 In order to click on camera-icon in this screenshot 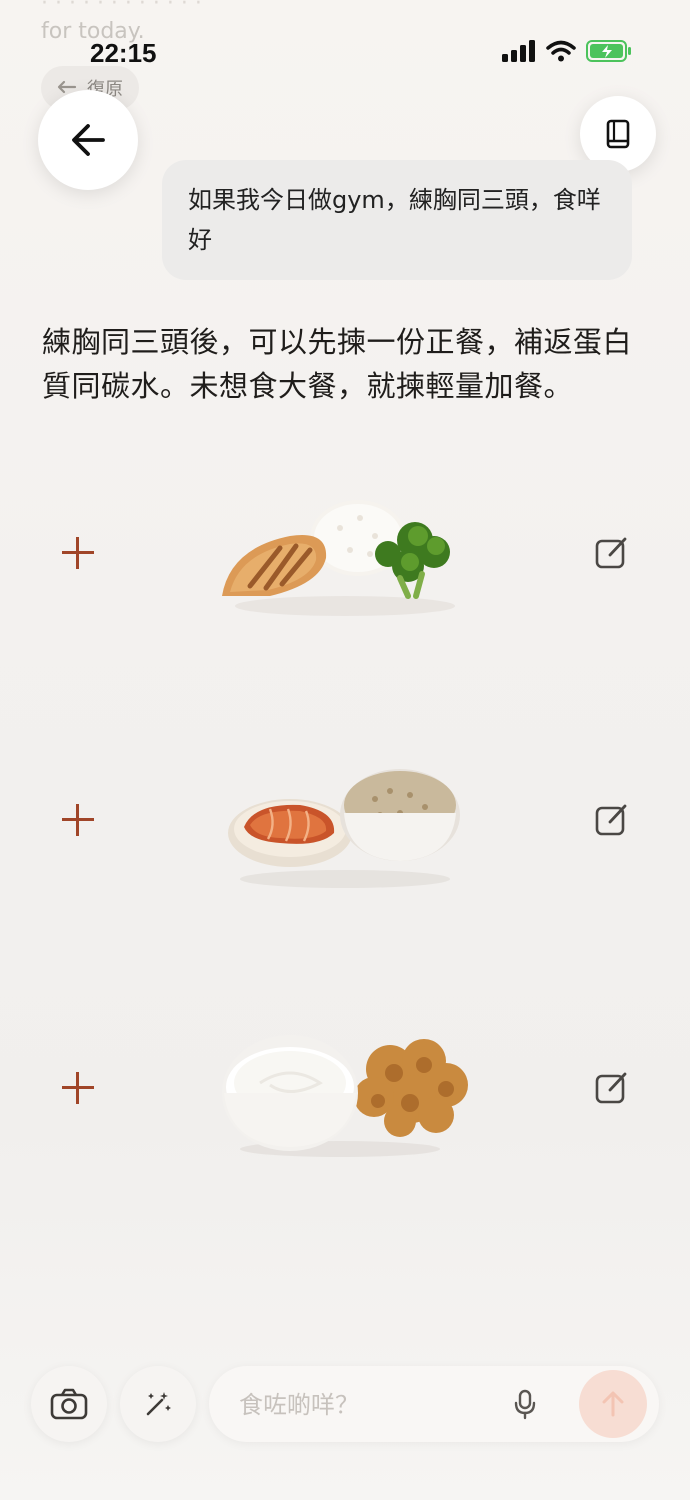, I will do `click(69, 1404)`.